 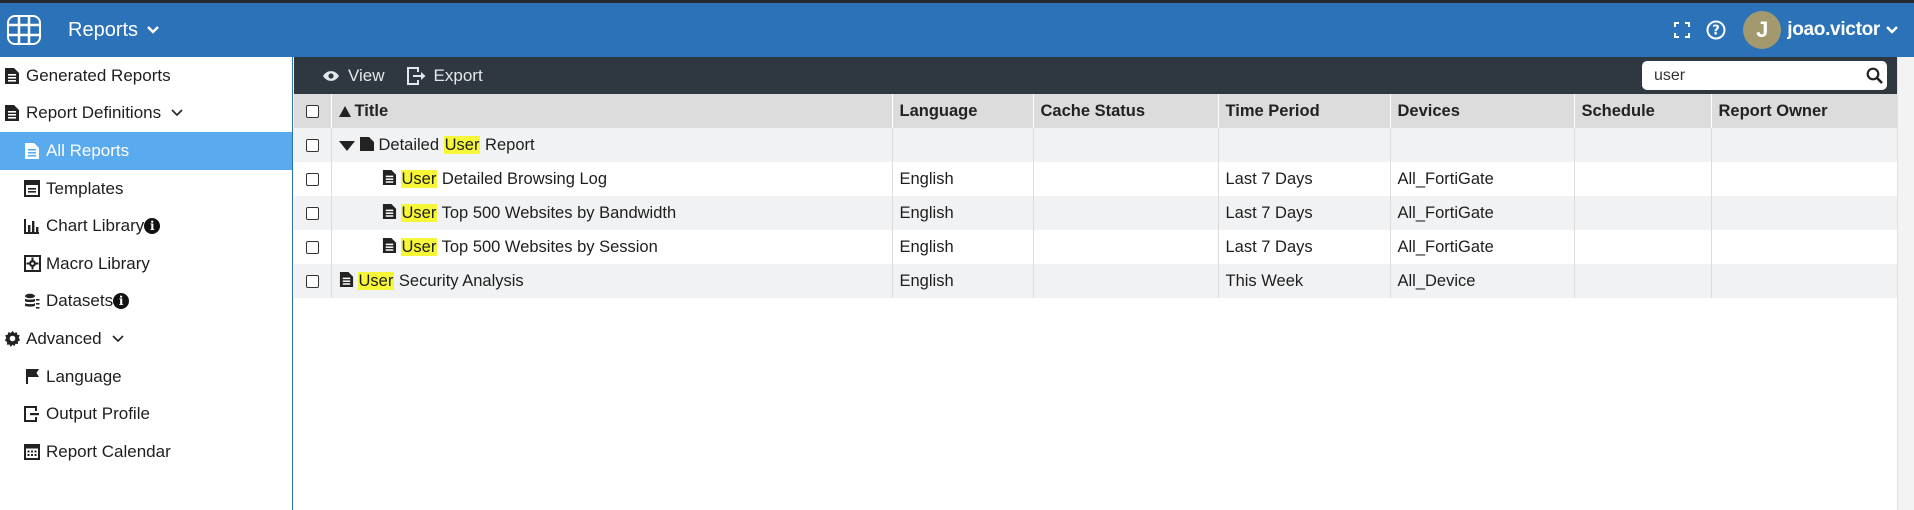 What do you see at coordinates (108, 451) in the screenshot?
I see `sidebar-item-label: Report Calendar` at bounding box center [108, 451].